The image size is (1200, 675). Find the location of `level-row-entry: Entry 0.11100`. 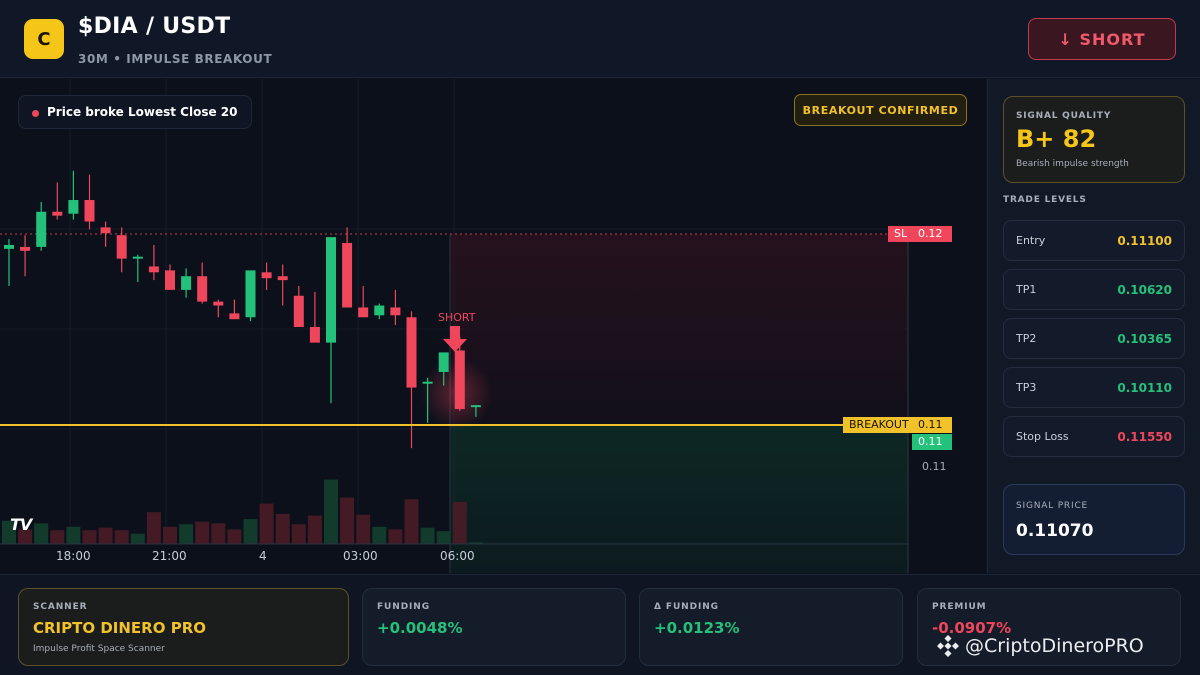

level-row-entry: Entry 0.11100 is located at coordinates (1094, 240).